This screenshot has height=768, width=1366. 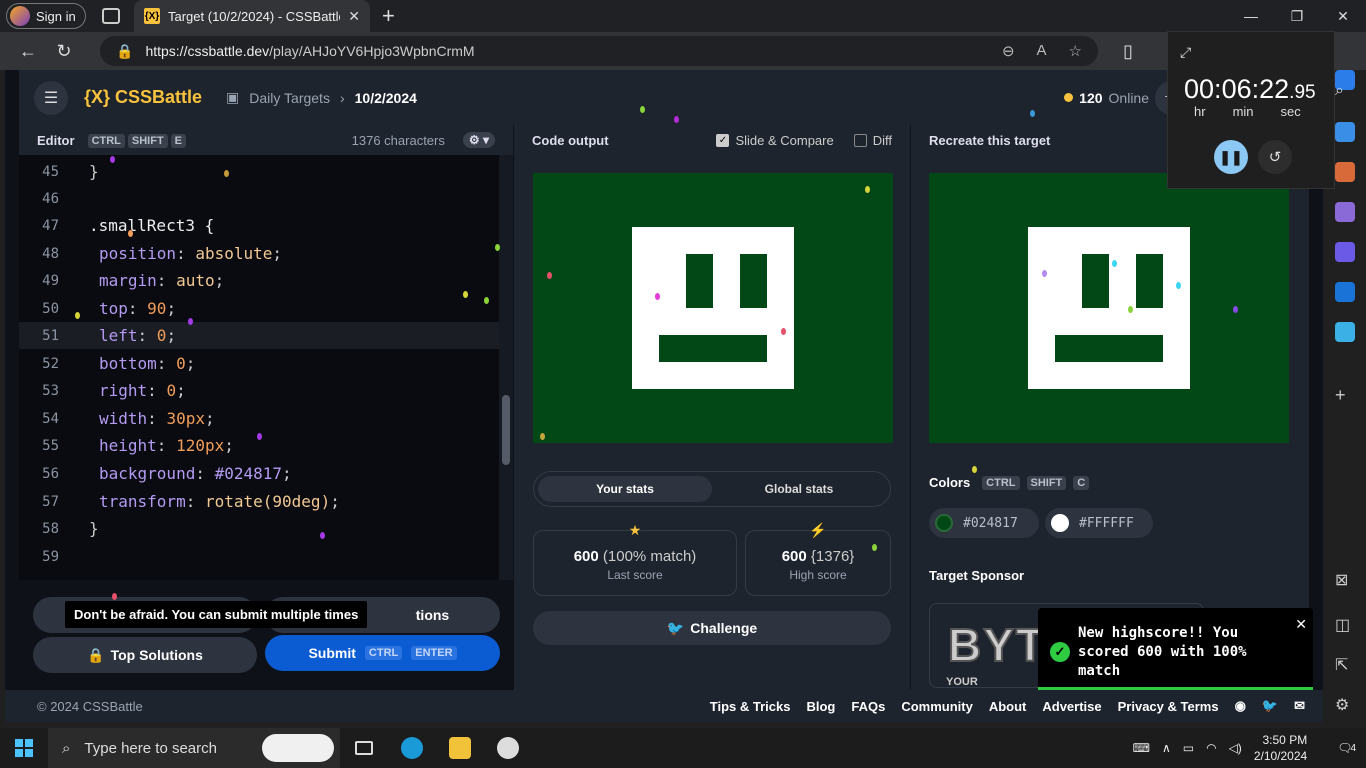 I want to click on top-solutions-label: Top Solutions, so click(x=156, y=655).